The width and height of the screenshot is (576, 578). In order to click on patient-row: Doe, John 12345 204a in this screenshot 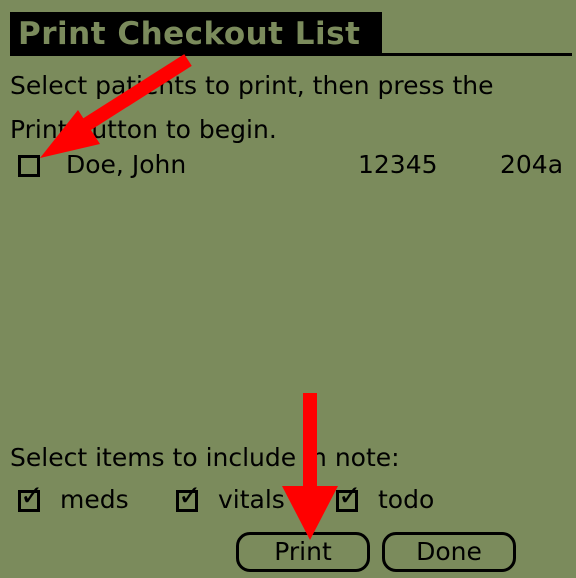, I will do `click(296, 165)`.